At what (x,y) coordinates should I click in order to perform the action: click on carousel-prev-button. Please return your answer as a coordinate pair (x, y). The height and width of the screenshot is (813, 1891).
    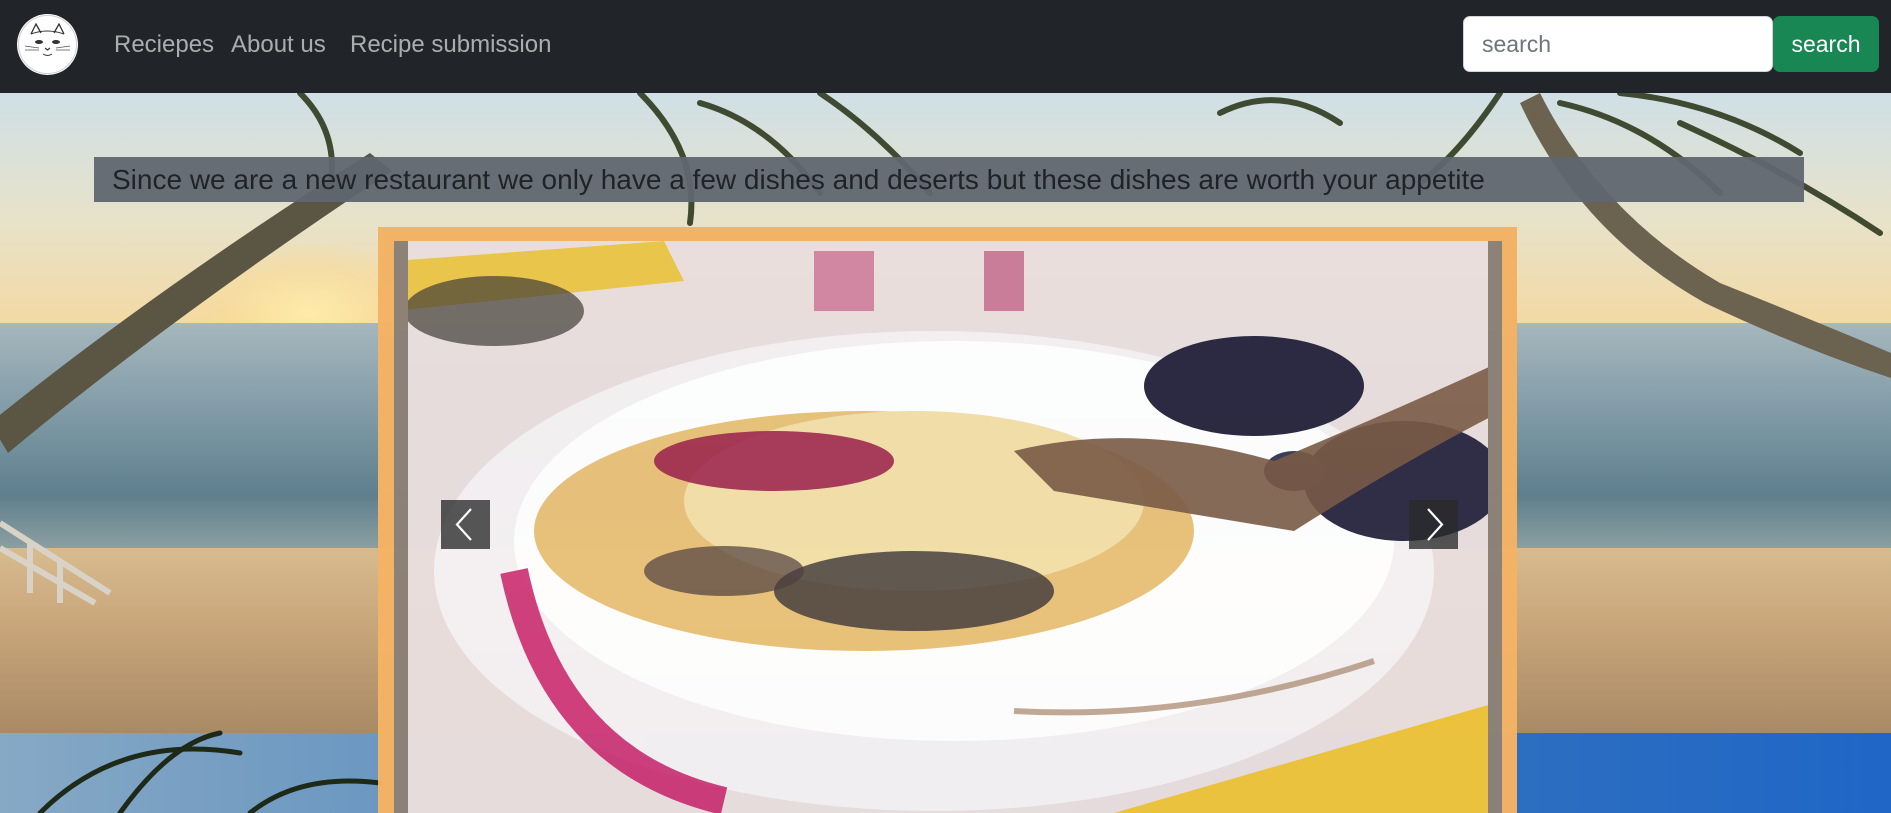
    Looking at the image, I should click on (465, 524).